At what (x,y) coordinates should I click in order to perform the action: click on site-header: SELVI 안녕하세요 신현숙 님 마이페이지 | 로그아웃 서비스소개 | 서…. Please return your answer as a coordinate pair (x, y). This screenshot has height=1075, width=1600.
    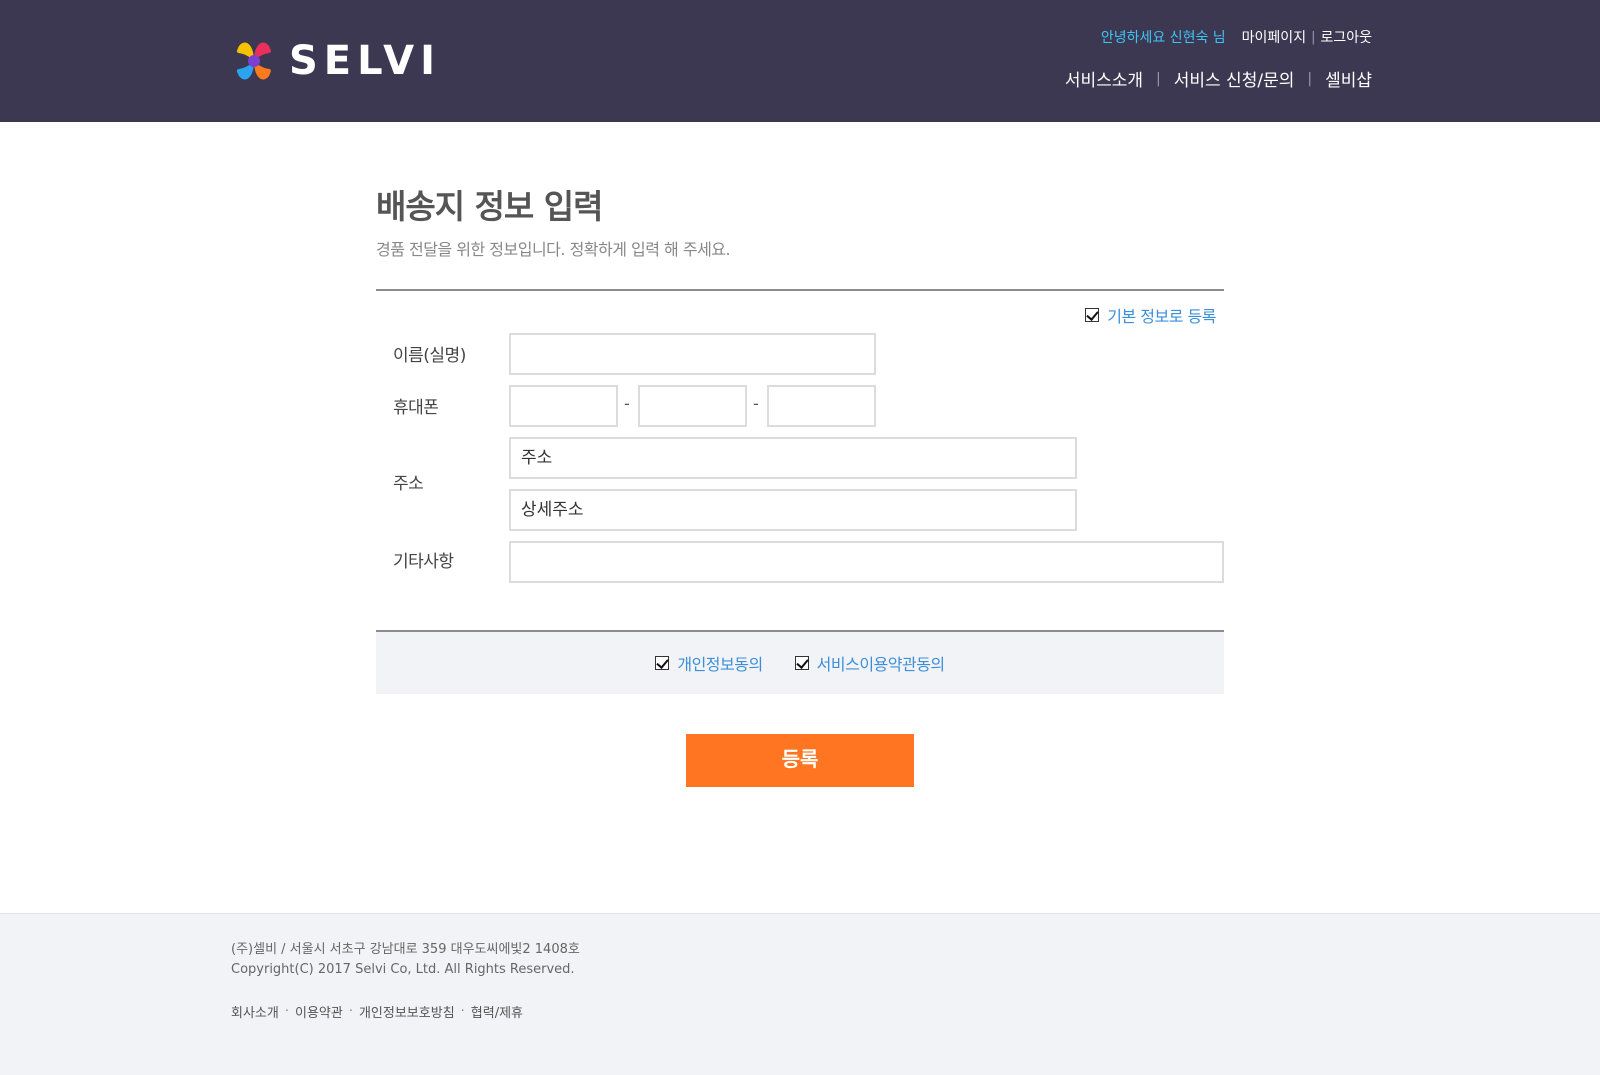
    Looking at the image, I should click on (800, 61).